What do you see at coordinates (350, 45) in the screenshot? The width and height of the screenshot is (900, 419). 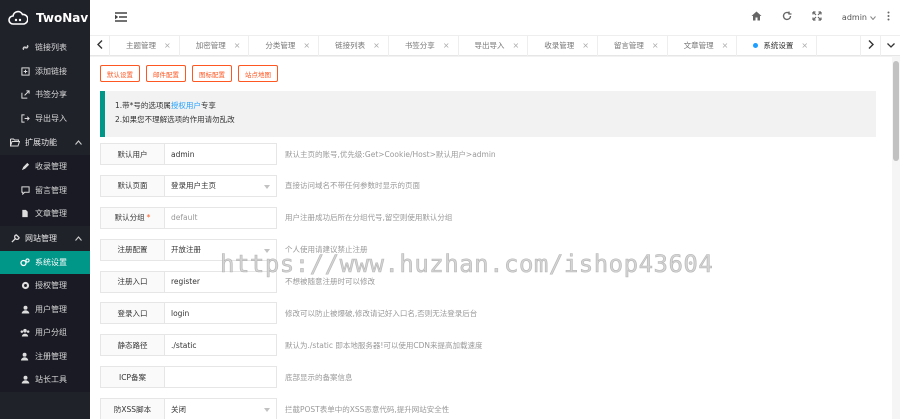 I see `tab-label: 链接列表` at bounding box center [350, 45].